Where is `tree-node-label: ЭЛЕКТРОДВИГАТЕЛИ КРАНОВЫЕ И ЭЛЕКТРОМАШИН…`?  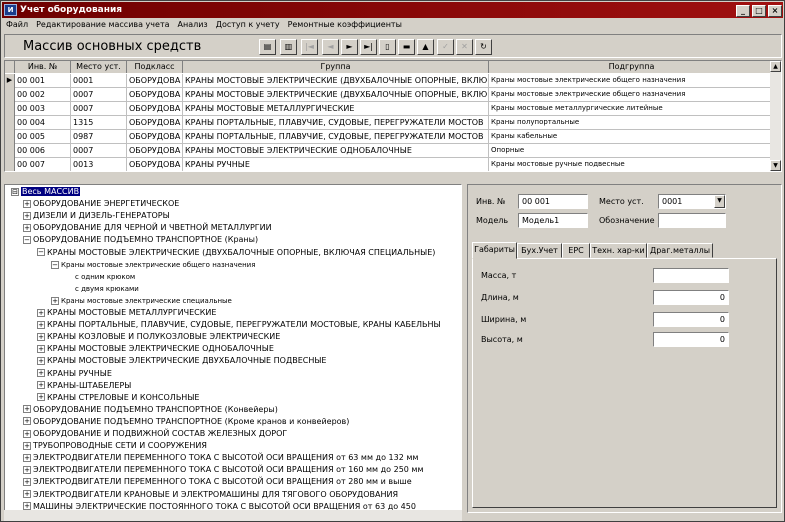
tree-node-label: ЭЛЕКТРОДВИГАТЕЛИ КРАНОВЫЕ И ЭЛЕКТРОМАШИН… is located at coordinates (215, 494).